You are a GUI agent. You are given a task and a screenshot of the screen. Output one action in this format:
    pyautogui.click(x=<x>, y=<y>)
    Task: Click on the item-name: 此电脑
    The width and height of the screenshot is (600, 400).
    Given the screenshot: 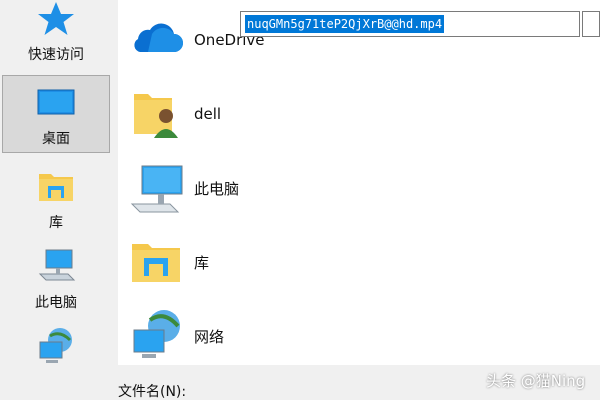 What is the action you would take?
    pyautogui.click(x=217, y=188)
    